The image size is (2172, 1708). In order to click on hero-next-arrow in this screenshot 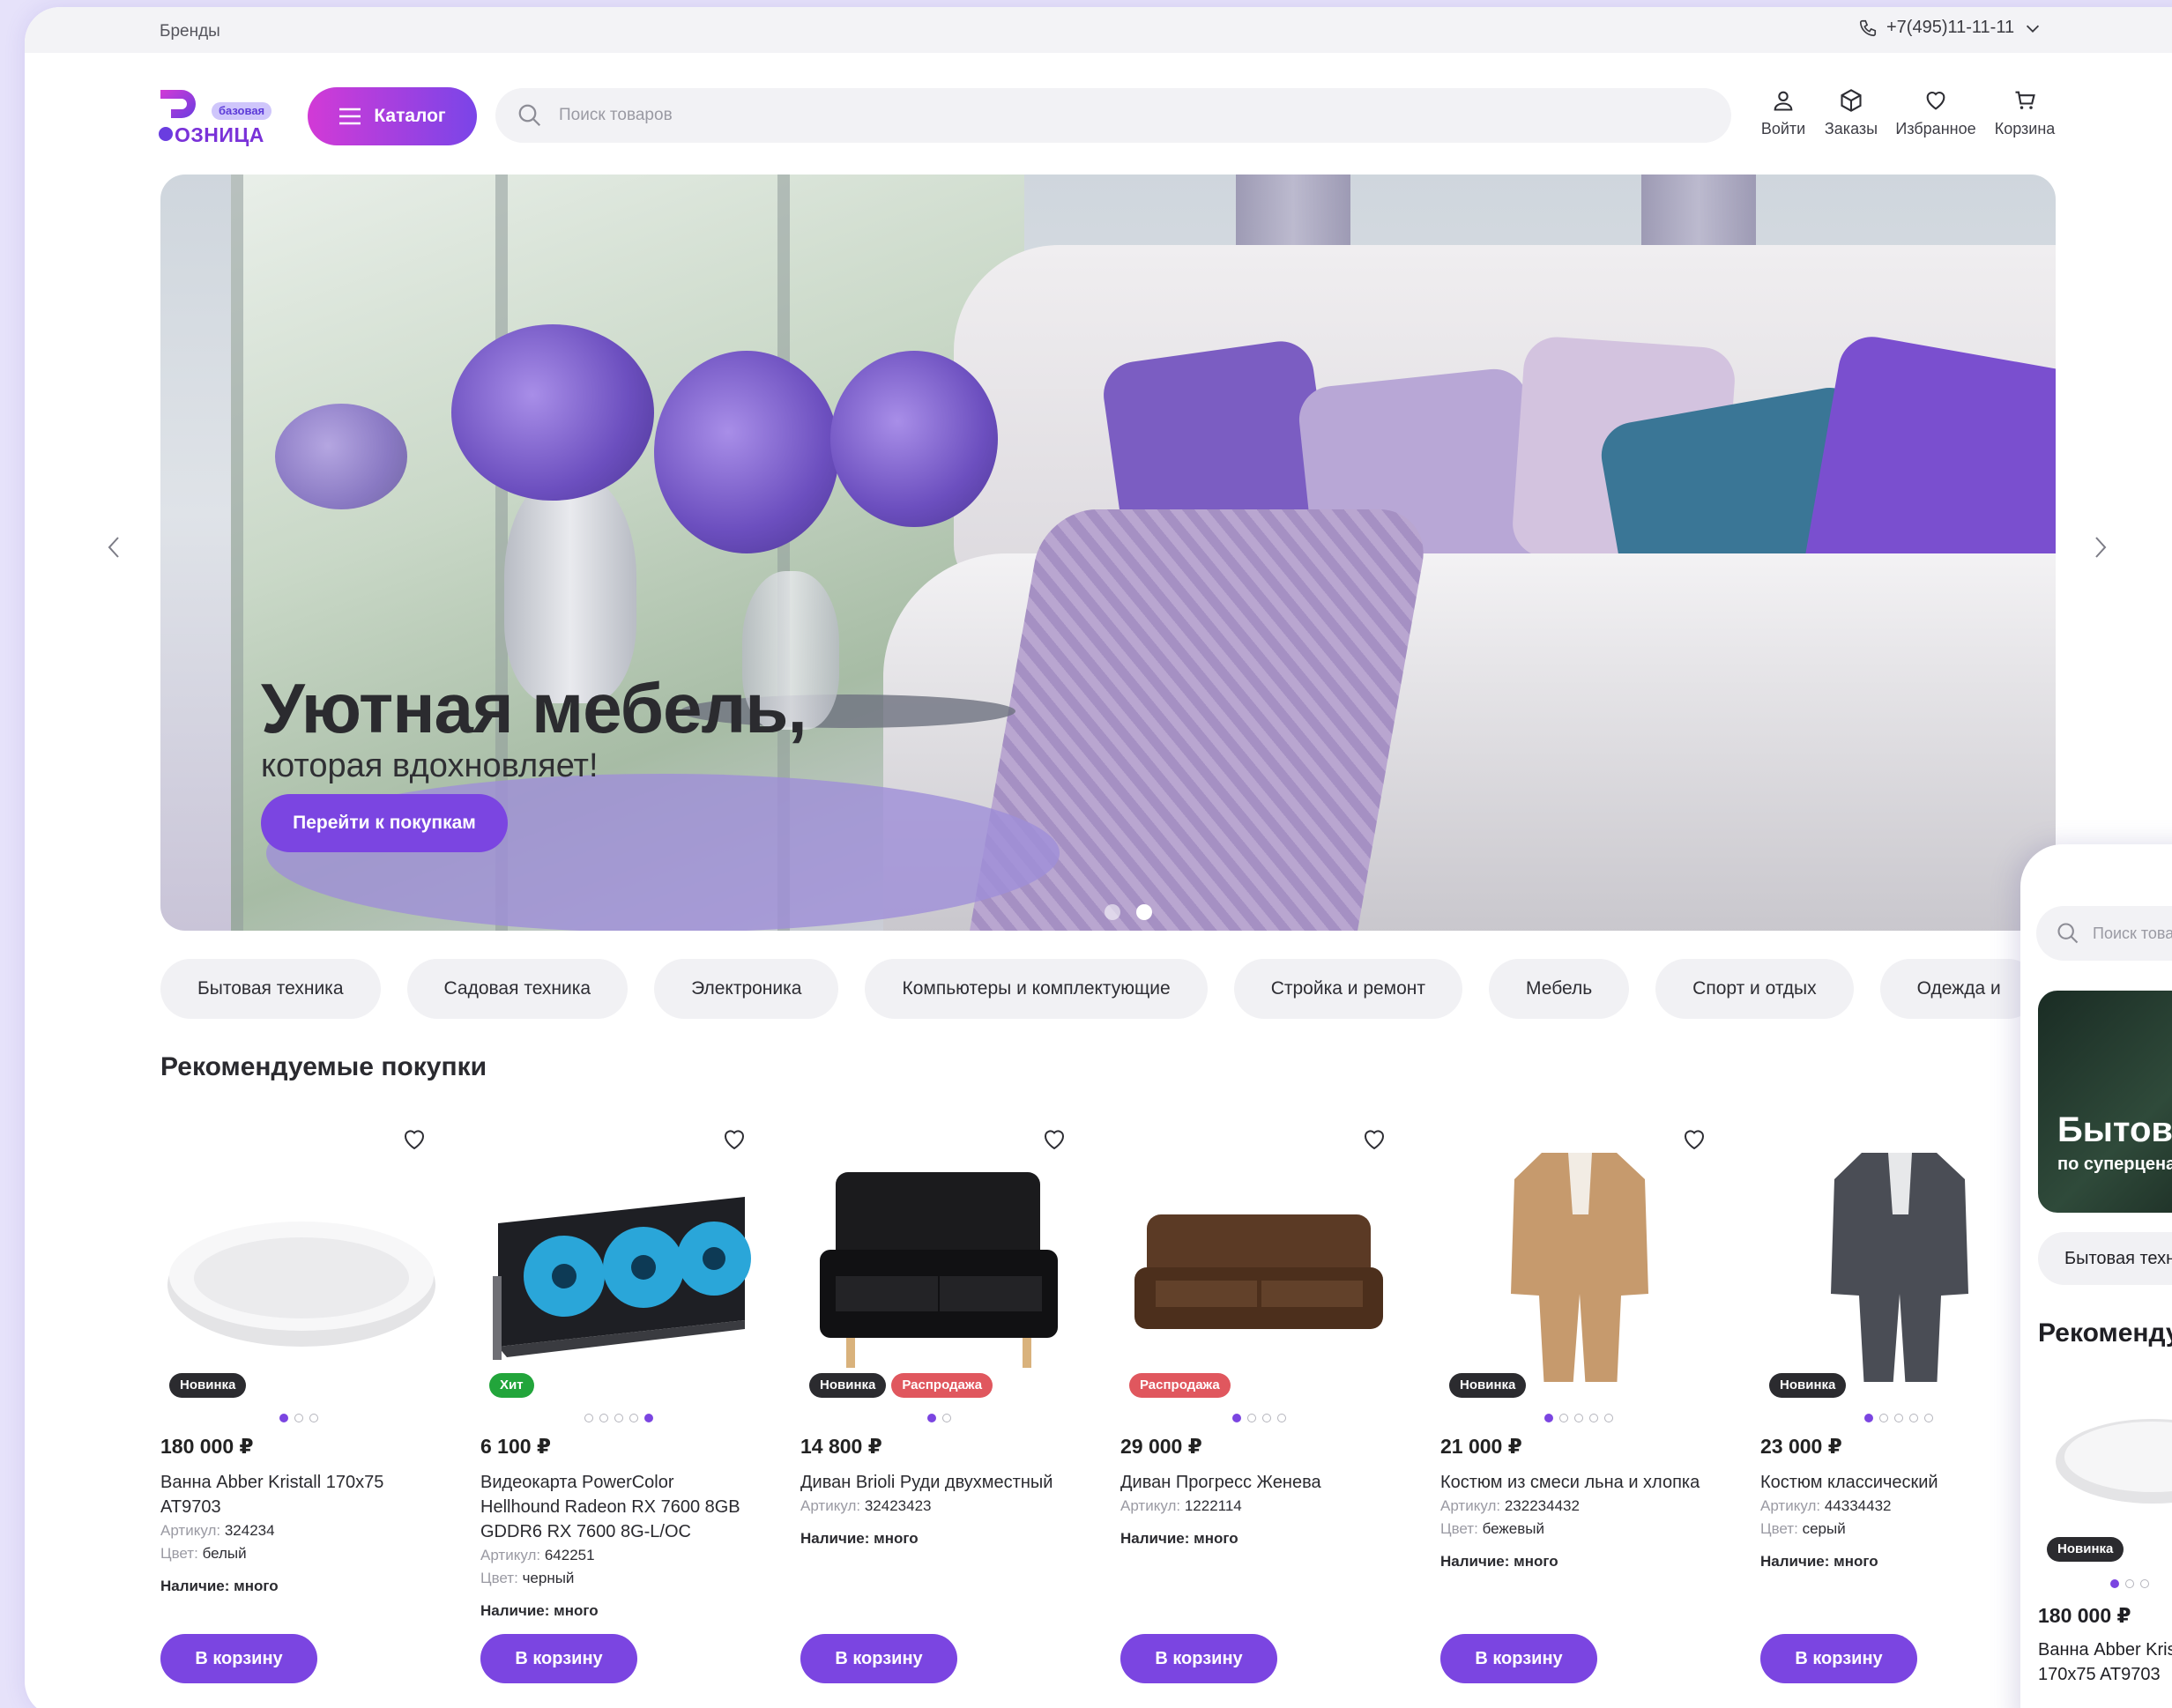, I will do `click(2100, 551)`.